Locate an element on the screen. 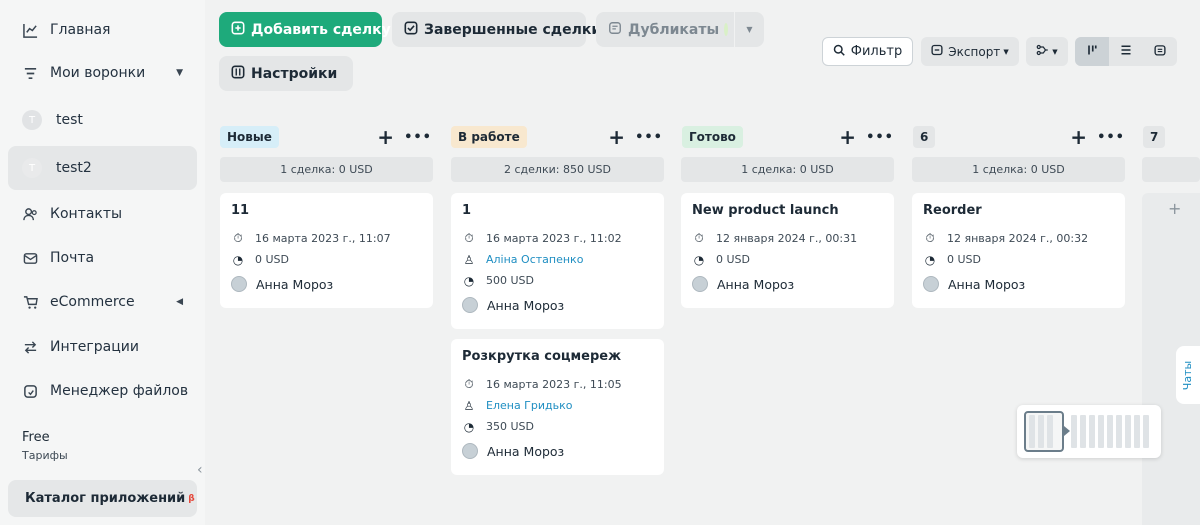 This screenshot has width=1200, height=525. sidebar-item-label: test is located at coordinates (69, 120).